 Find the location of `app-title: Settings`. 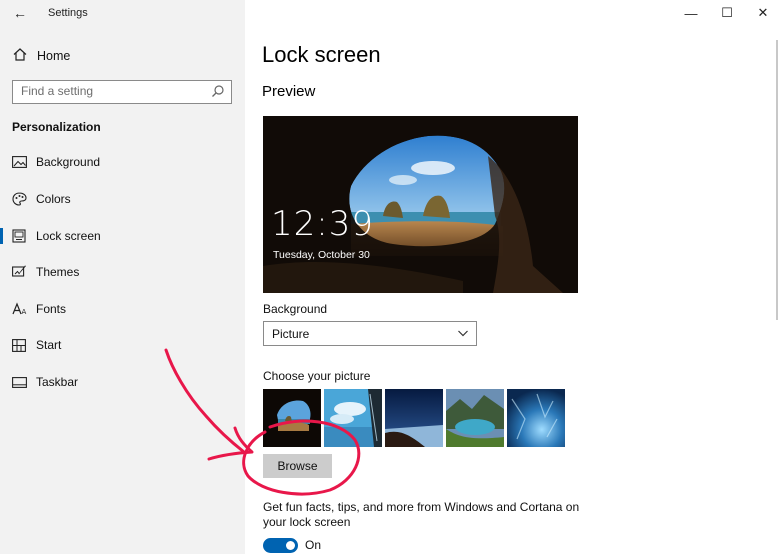

app-title: Settings is located at coordinates (68, 13).